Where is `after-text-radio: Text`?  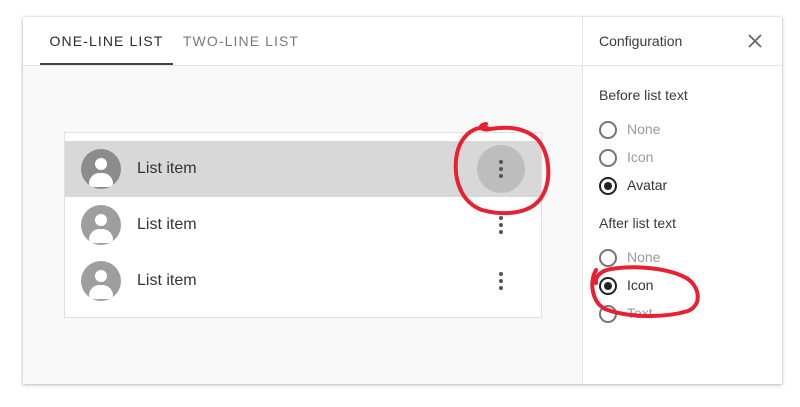 after-text-radio: Text is located at coordinates (684, 314).